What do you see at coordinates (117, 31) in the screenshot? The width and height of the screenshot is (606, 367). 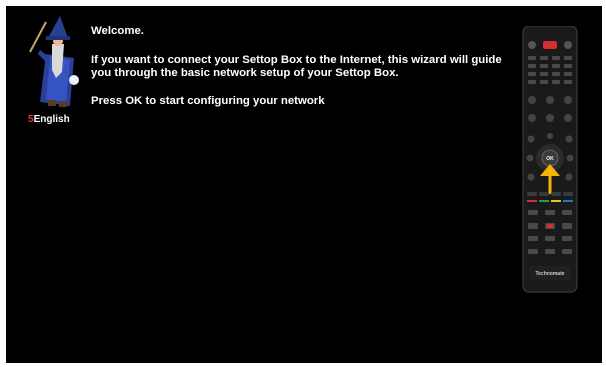 I see `wizard-title: Welcome.` at bounding box center [117, 31].